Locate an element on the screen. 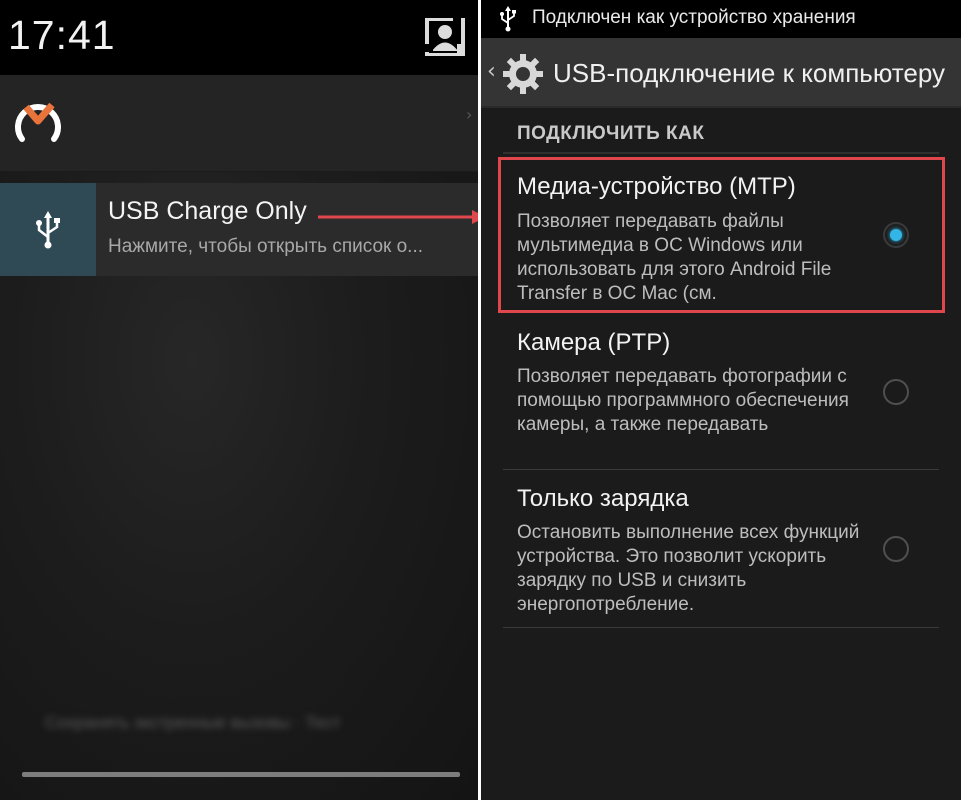 This screenshot has height=800, width=961. option-title: Камера (PTP) is located at coordinates (594, 342).